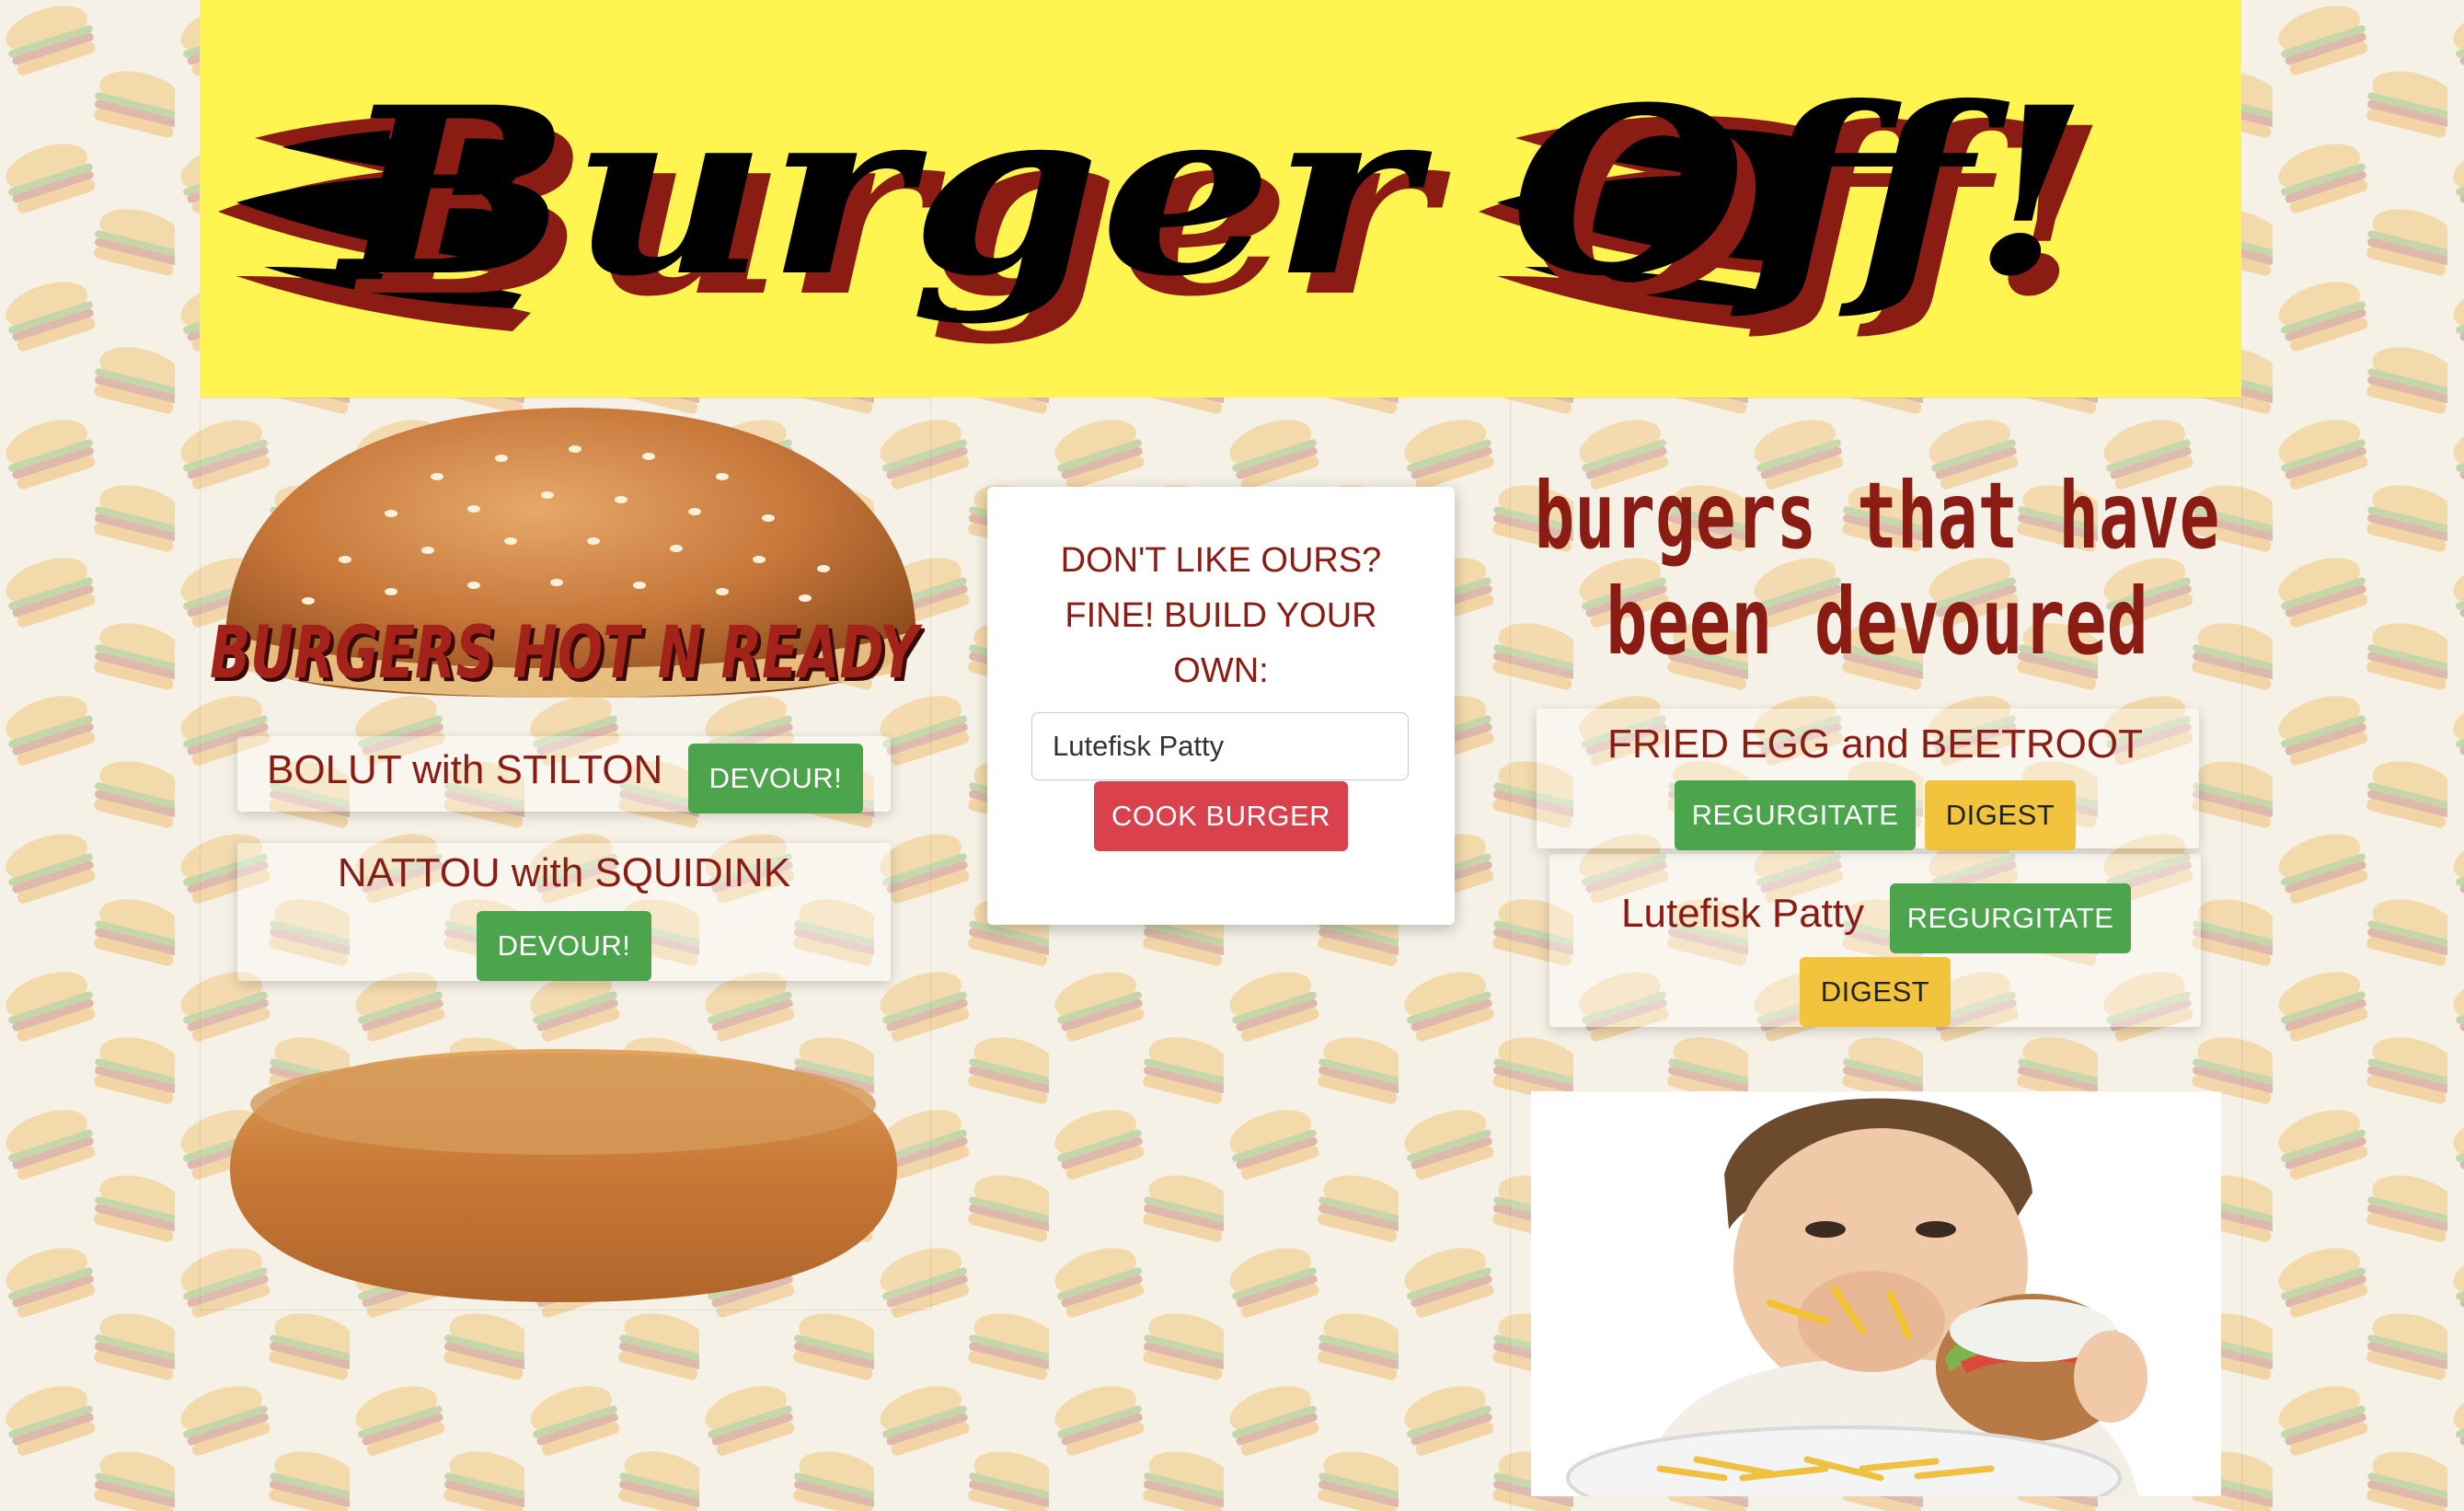 The height and width of the screenshot is (1511, 2464). I want to click on burger-name: NATTOU with SQUIDINK, so click(564, 872).